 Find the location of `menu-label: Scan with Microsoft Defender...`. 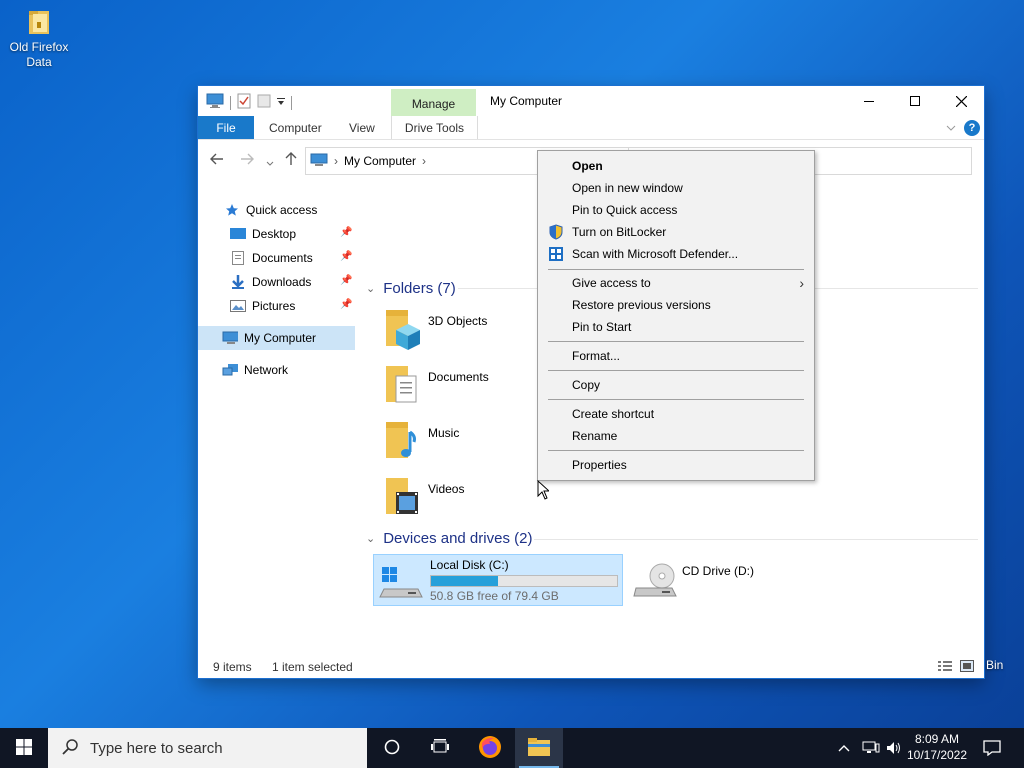

menu-label: Scan with Microsoft Defender... is located at coordinates (655, 254).